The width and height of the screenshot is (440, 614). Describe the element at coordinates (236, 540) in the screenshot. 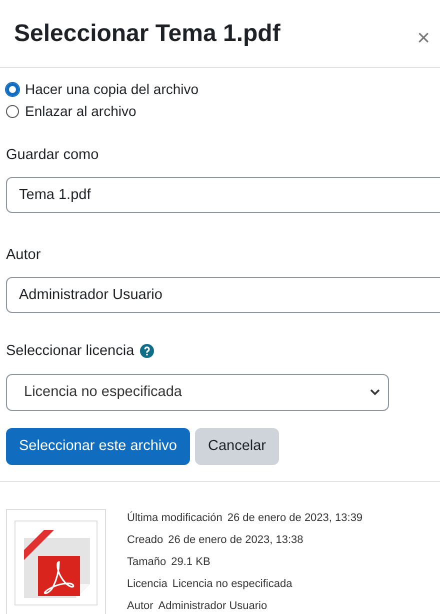

I see `detail-value: 26 de enero de 2023, 13:38` at that location.